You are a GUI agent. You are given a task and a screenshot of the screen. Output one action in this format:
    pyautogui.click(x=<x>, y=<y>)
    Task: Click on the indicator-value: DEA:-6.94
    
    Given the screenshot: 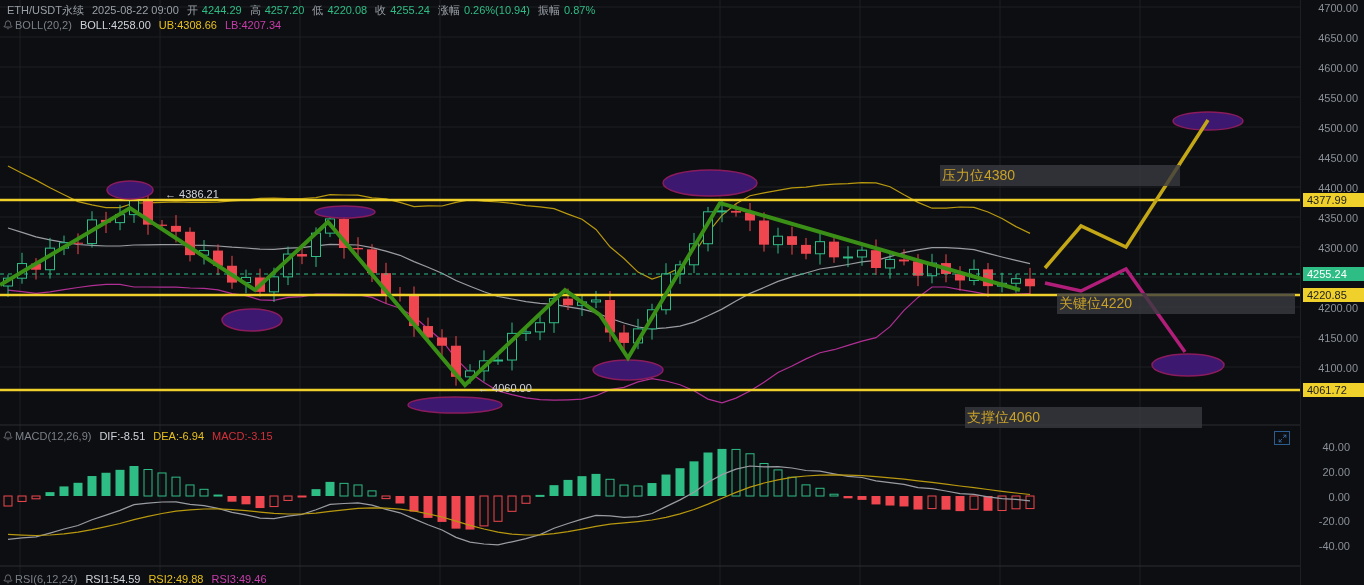 What is the action you would take?
    pyautogui.click(x=179, y=436)
    